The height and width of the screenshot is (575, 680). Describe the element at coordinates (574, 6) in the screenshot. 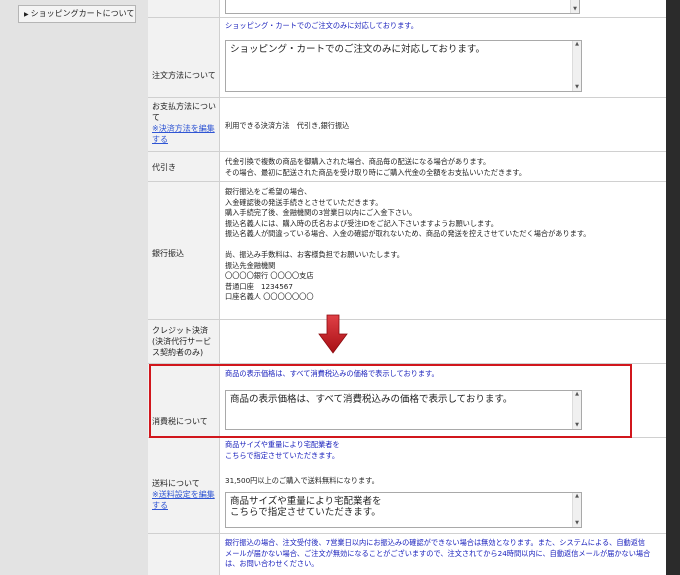

I see `textarea-scrollbar: ▼` at that location.